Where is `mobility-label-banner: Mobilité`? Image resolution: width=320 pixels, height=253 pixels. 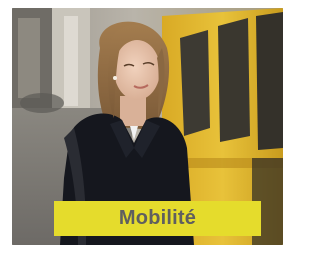
mobility-label-banner: Mobilité is located at coordinates (157, 218).